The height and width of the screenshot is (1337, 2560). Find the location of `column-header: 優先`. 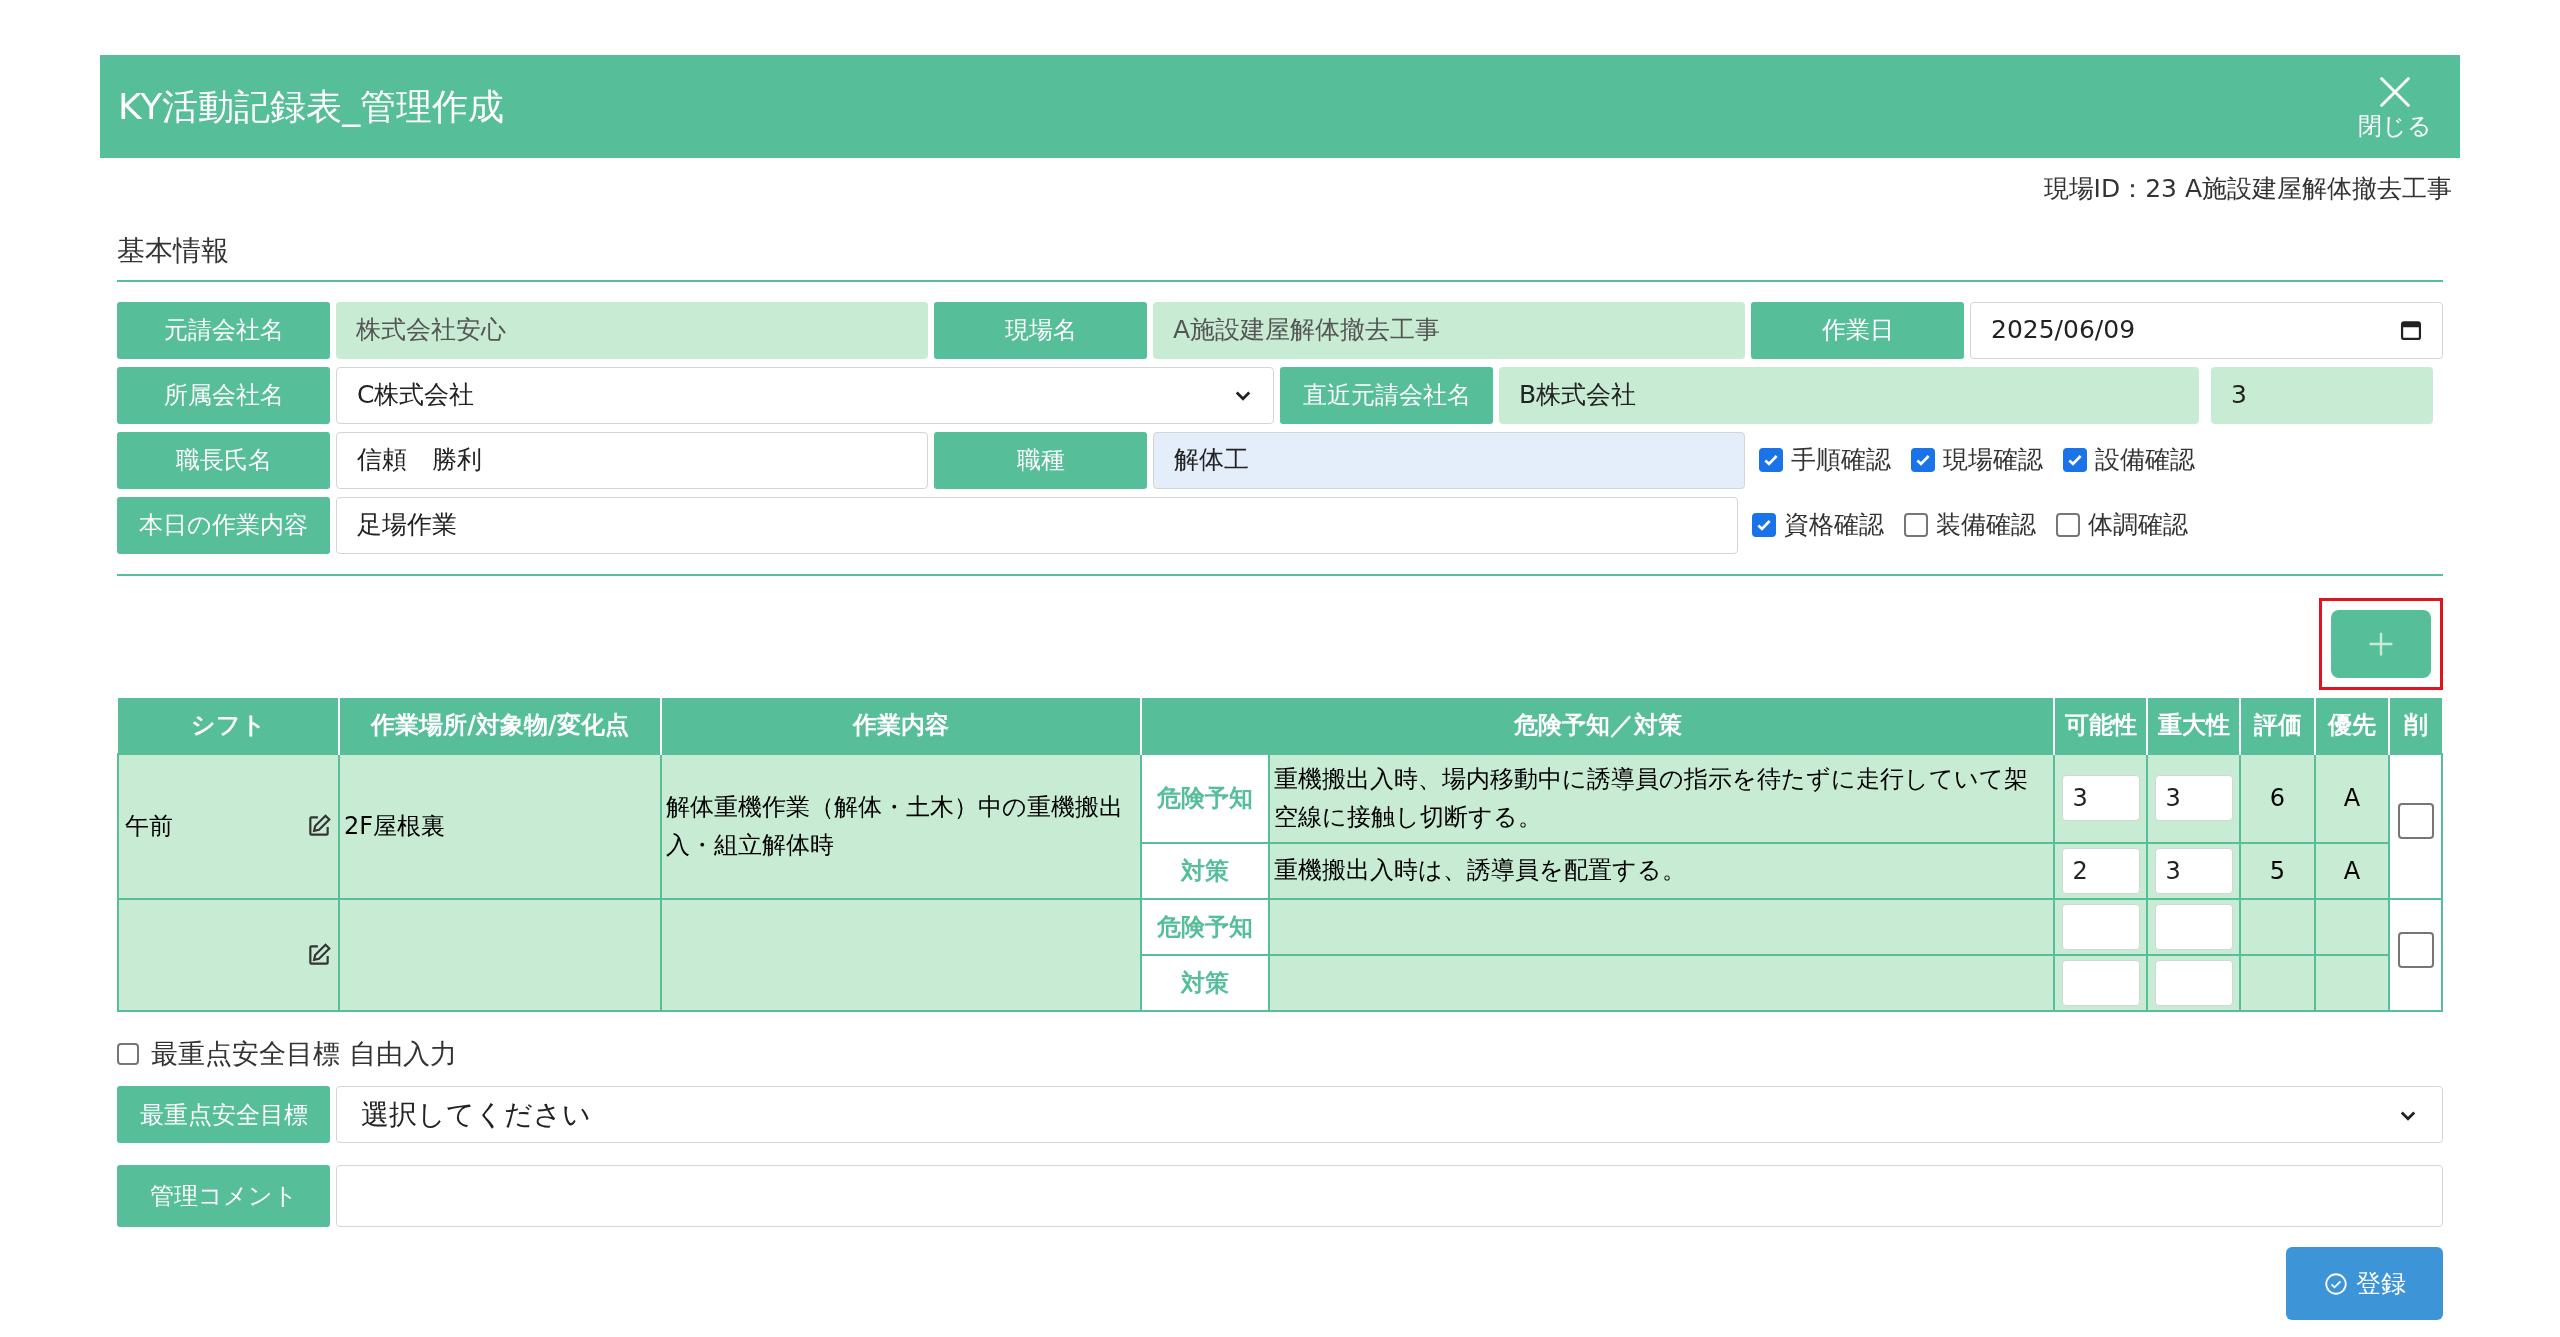

column-header: 優先 is located at coordinates (2352, 725).